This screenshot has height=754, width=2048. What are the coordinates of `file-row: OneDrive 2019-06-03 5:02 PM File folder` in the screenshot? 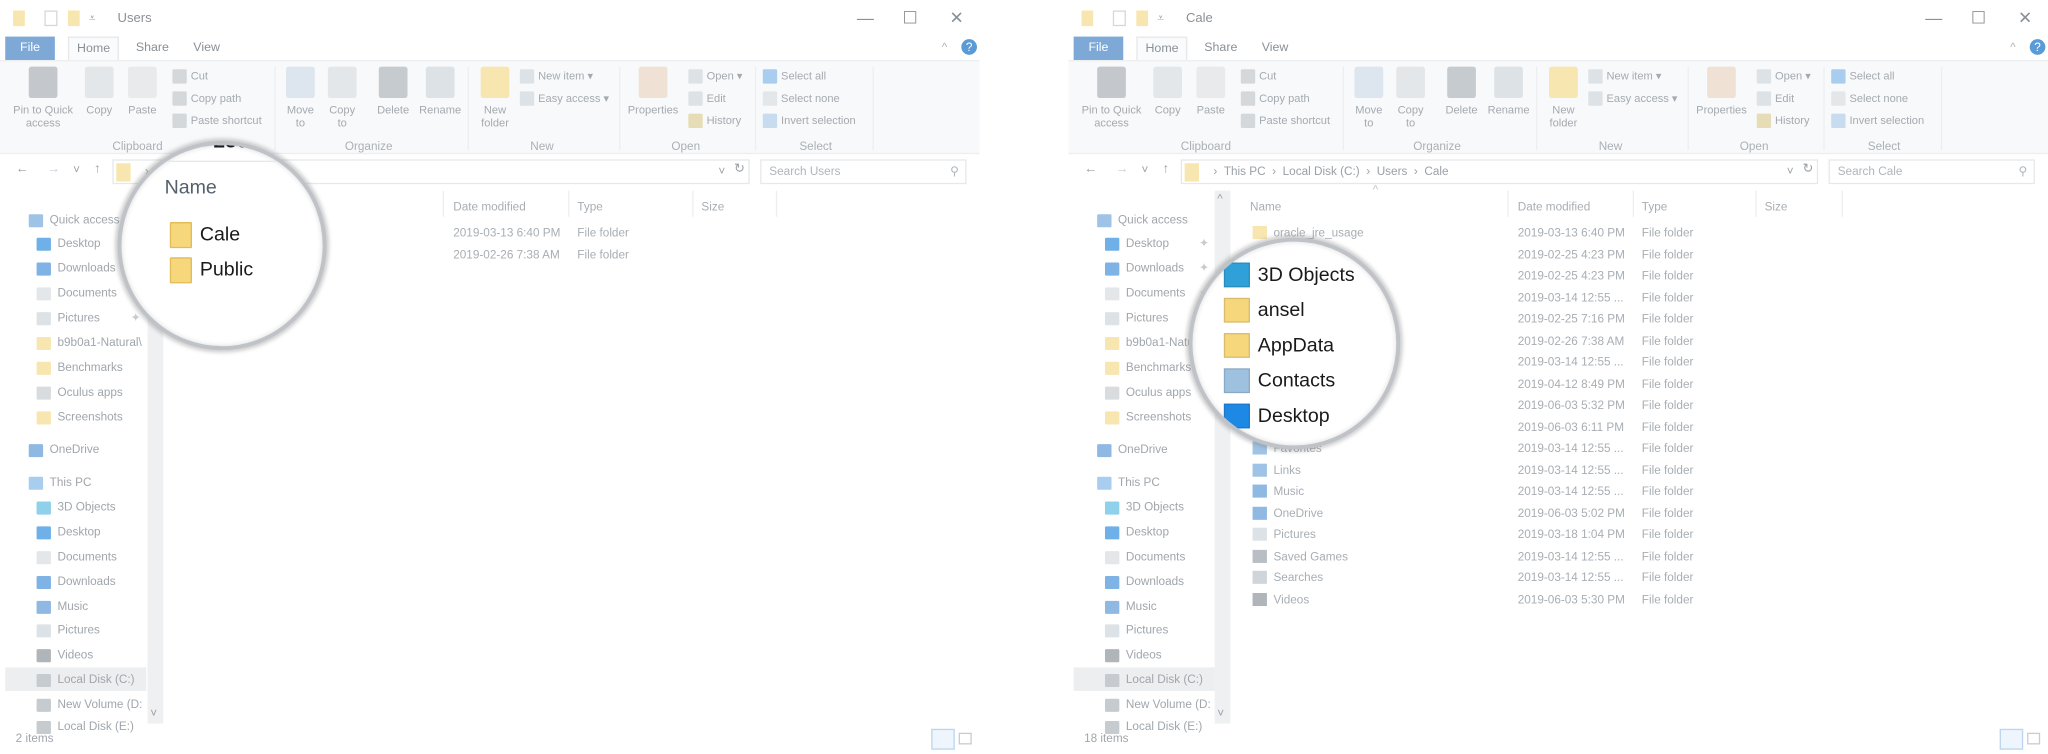 It's located at (1557, 512).